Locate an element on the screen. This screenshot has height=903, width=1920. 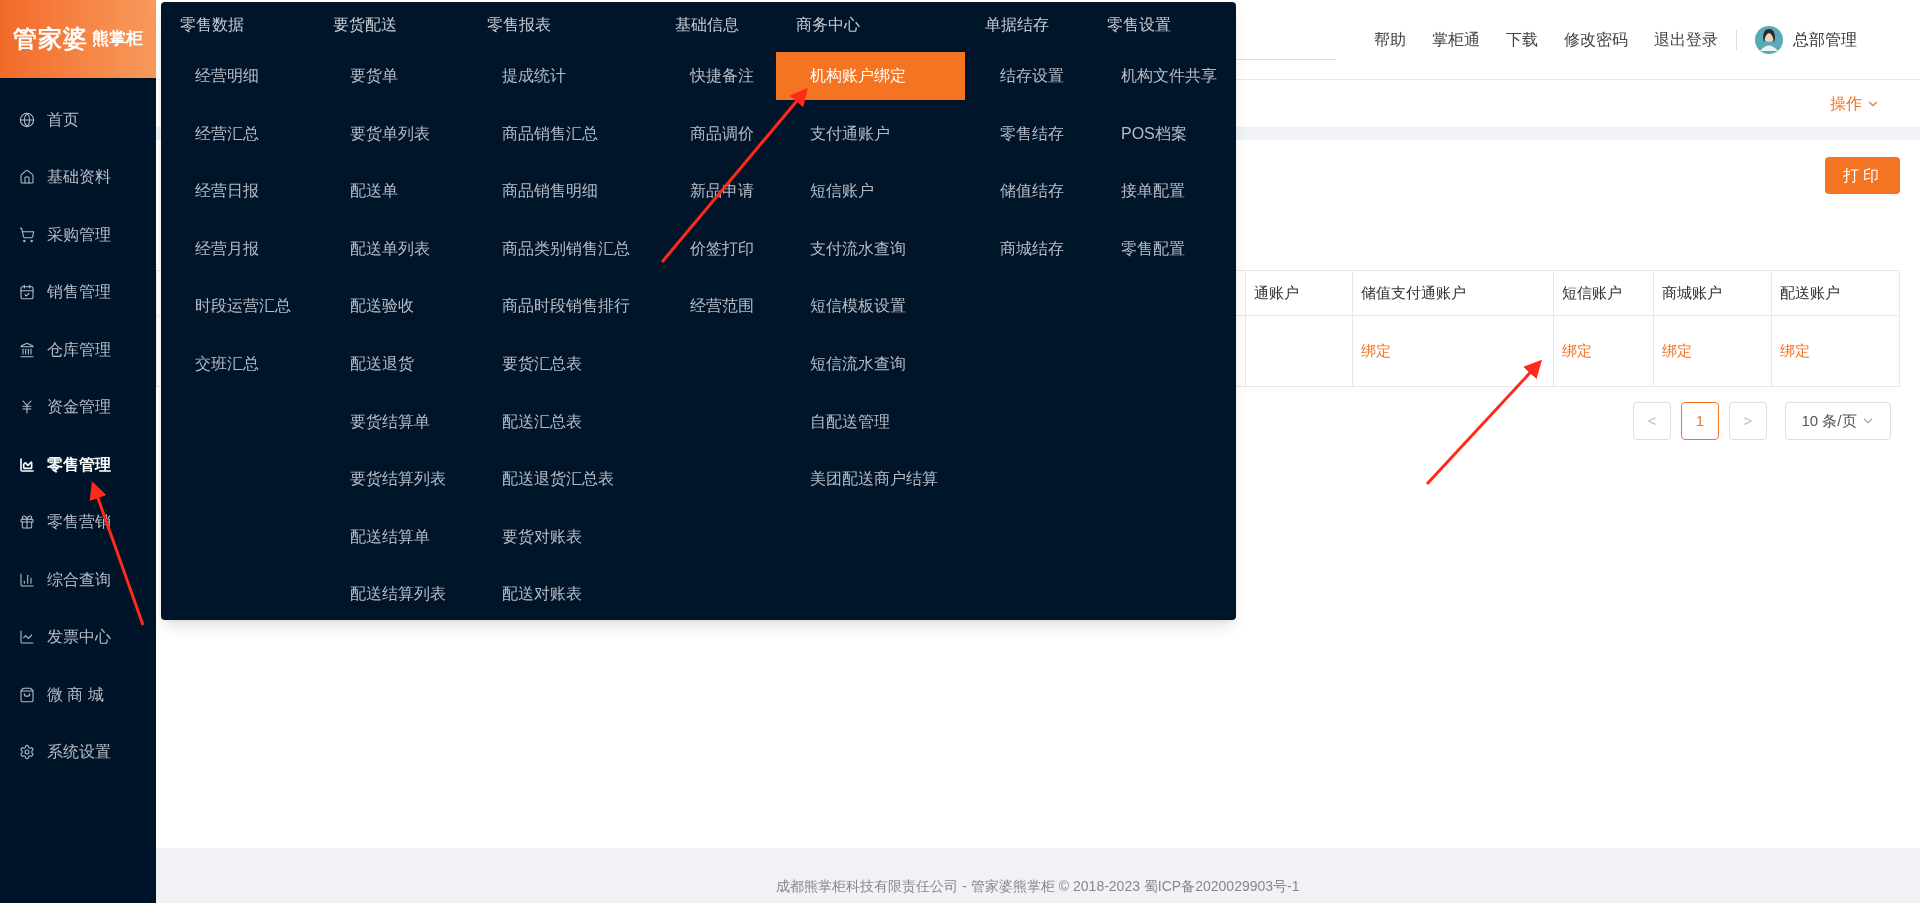
column-header: 短信账户 is located at coordinates (1603, 293).